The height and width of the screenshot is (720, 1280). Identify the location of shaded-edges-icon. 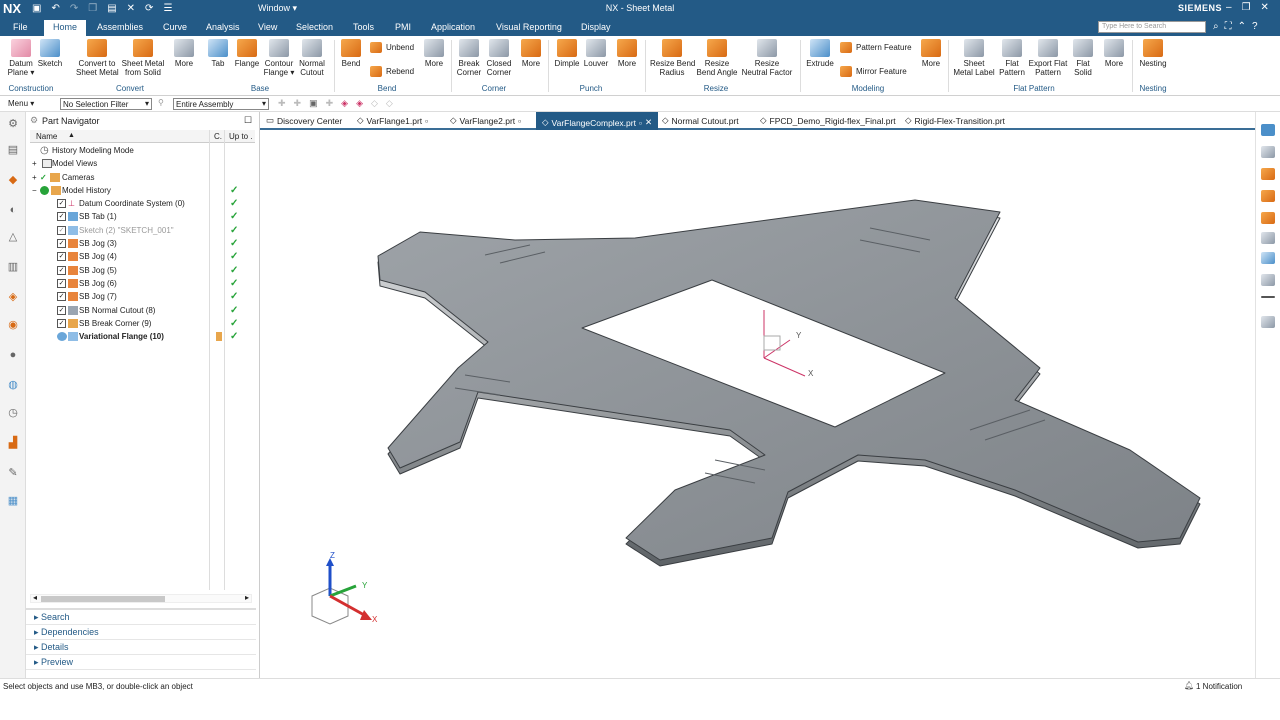
(1268, 218).